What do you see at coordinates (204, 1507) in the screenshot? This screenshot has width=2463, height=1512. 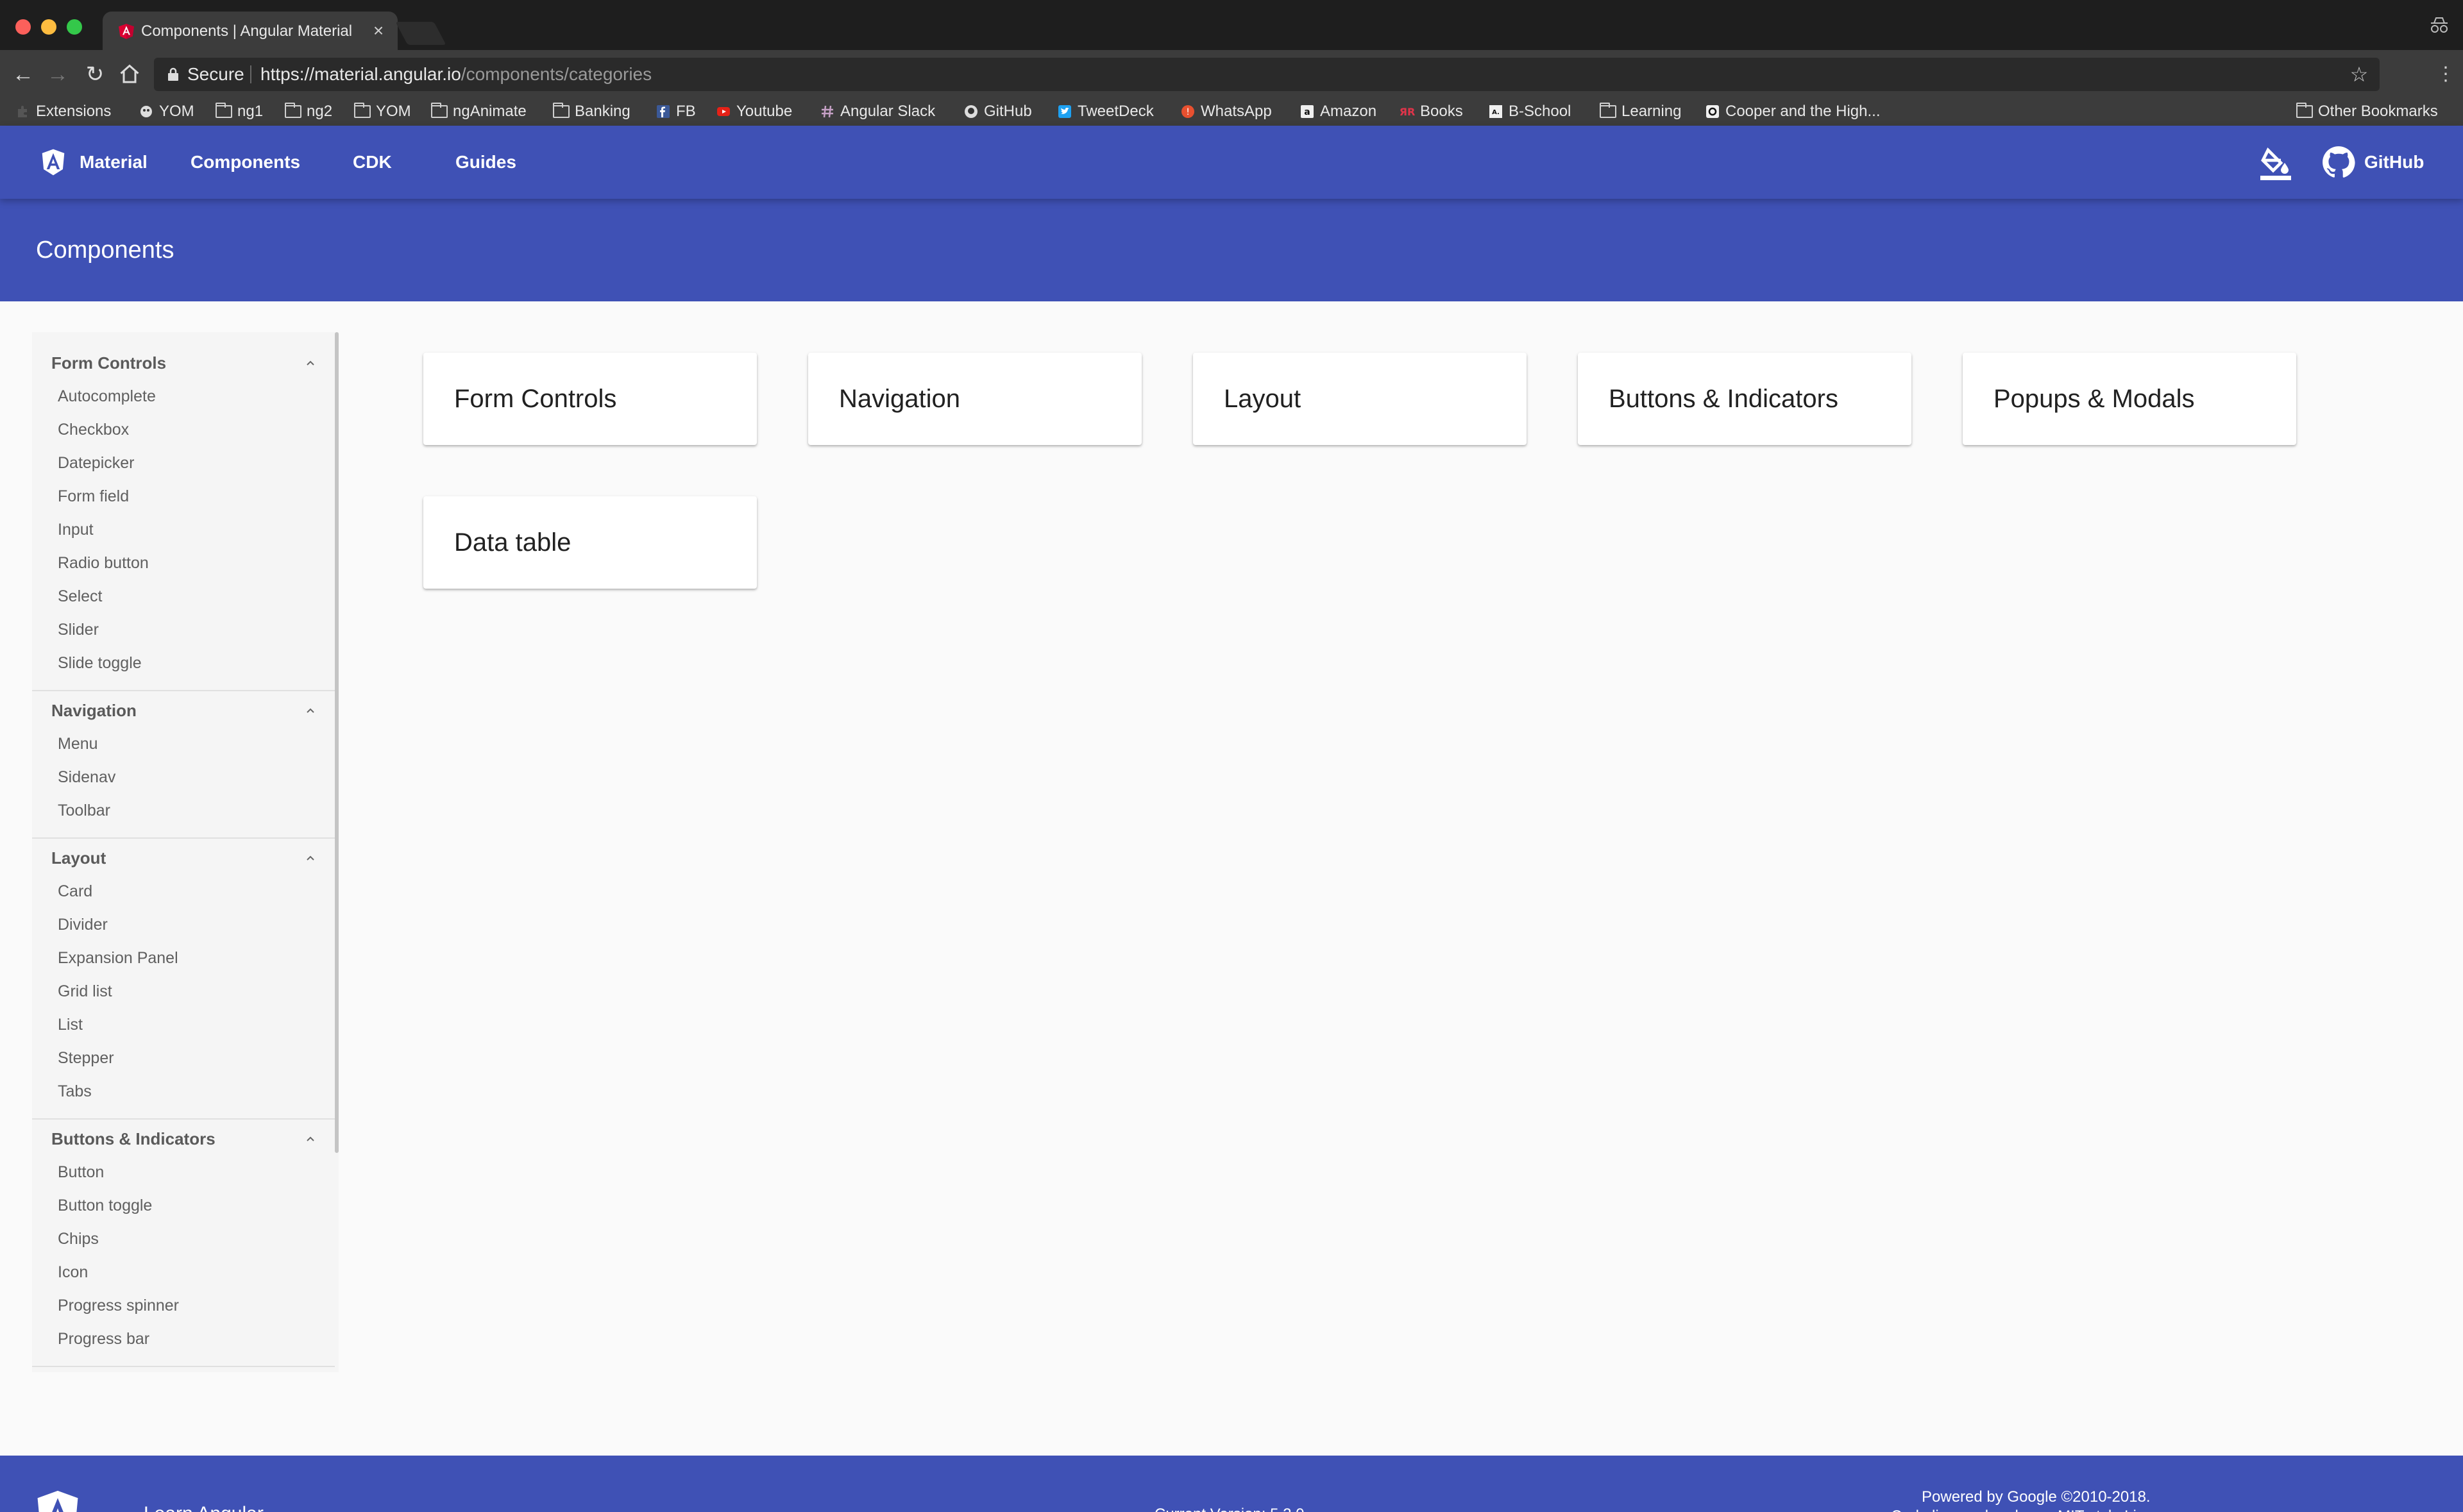 I see `learn-angular-link: Learn Angular` at bounding box center [204, 1507].